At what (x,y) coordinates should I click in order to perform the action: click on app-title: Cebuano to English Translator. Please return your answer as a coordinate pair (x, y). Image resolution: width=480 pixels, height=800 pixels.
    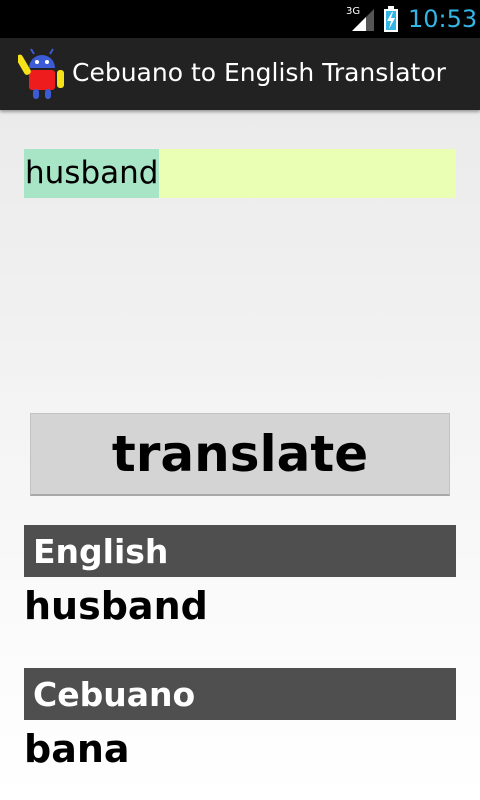
    Looking at the image, I should click on (259, 72).